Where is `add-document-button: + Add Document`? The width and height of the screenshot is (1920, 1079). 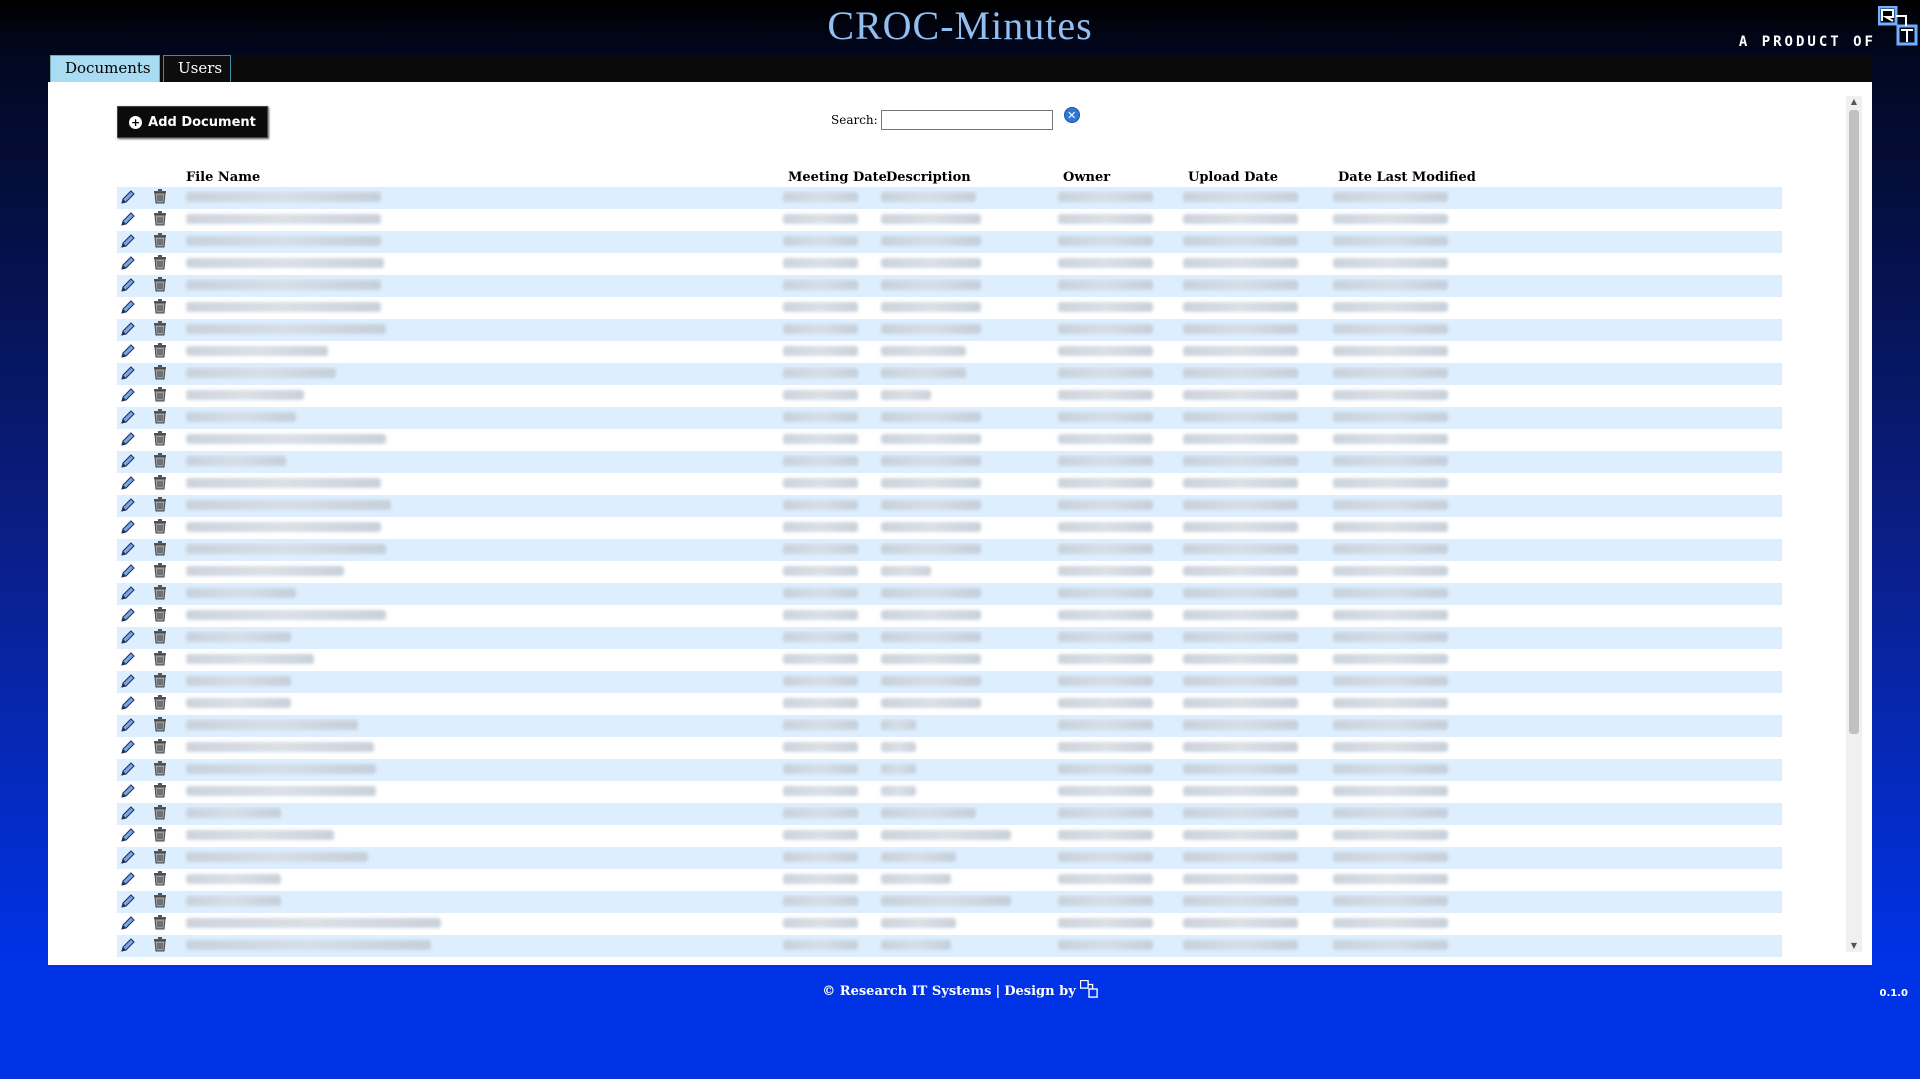
add-document-button: + Add Document is located at coordinates (192, 122).